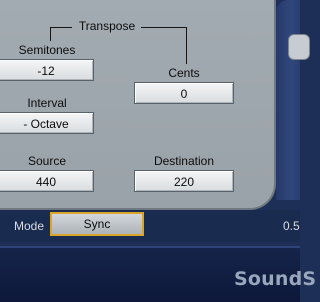 This screenshot has height=302, width=320. Describe the element at coordinates (150, 226) in the screenshot. I see `mode-bar` at that location.